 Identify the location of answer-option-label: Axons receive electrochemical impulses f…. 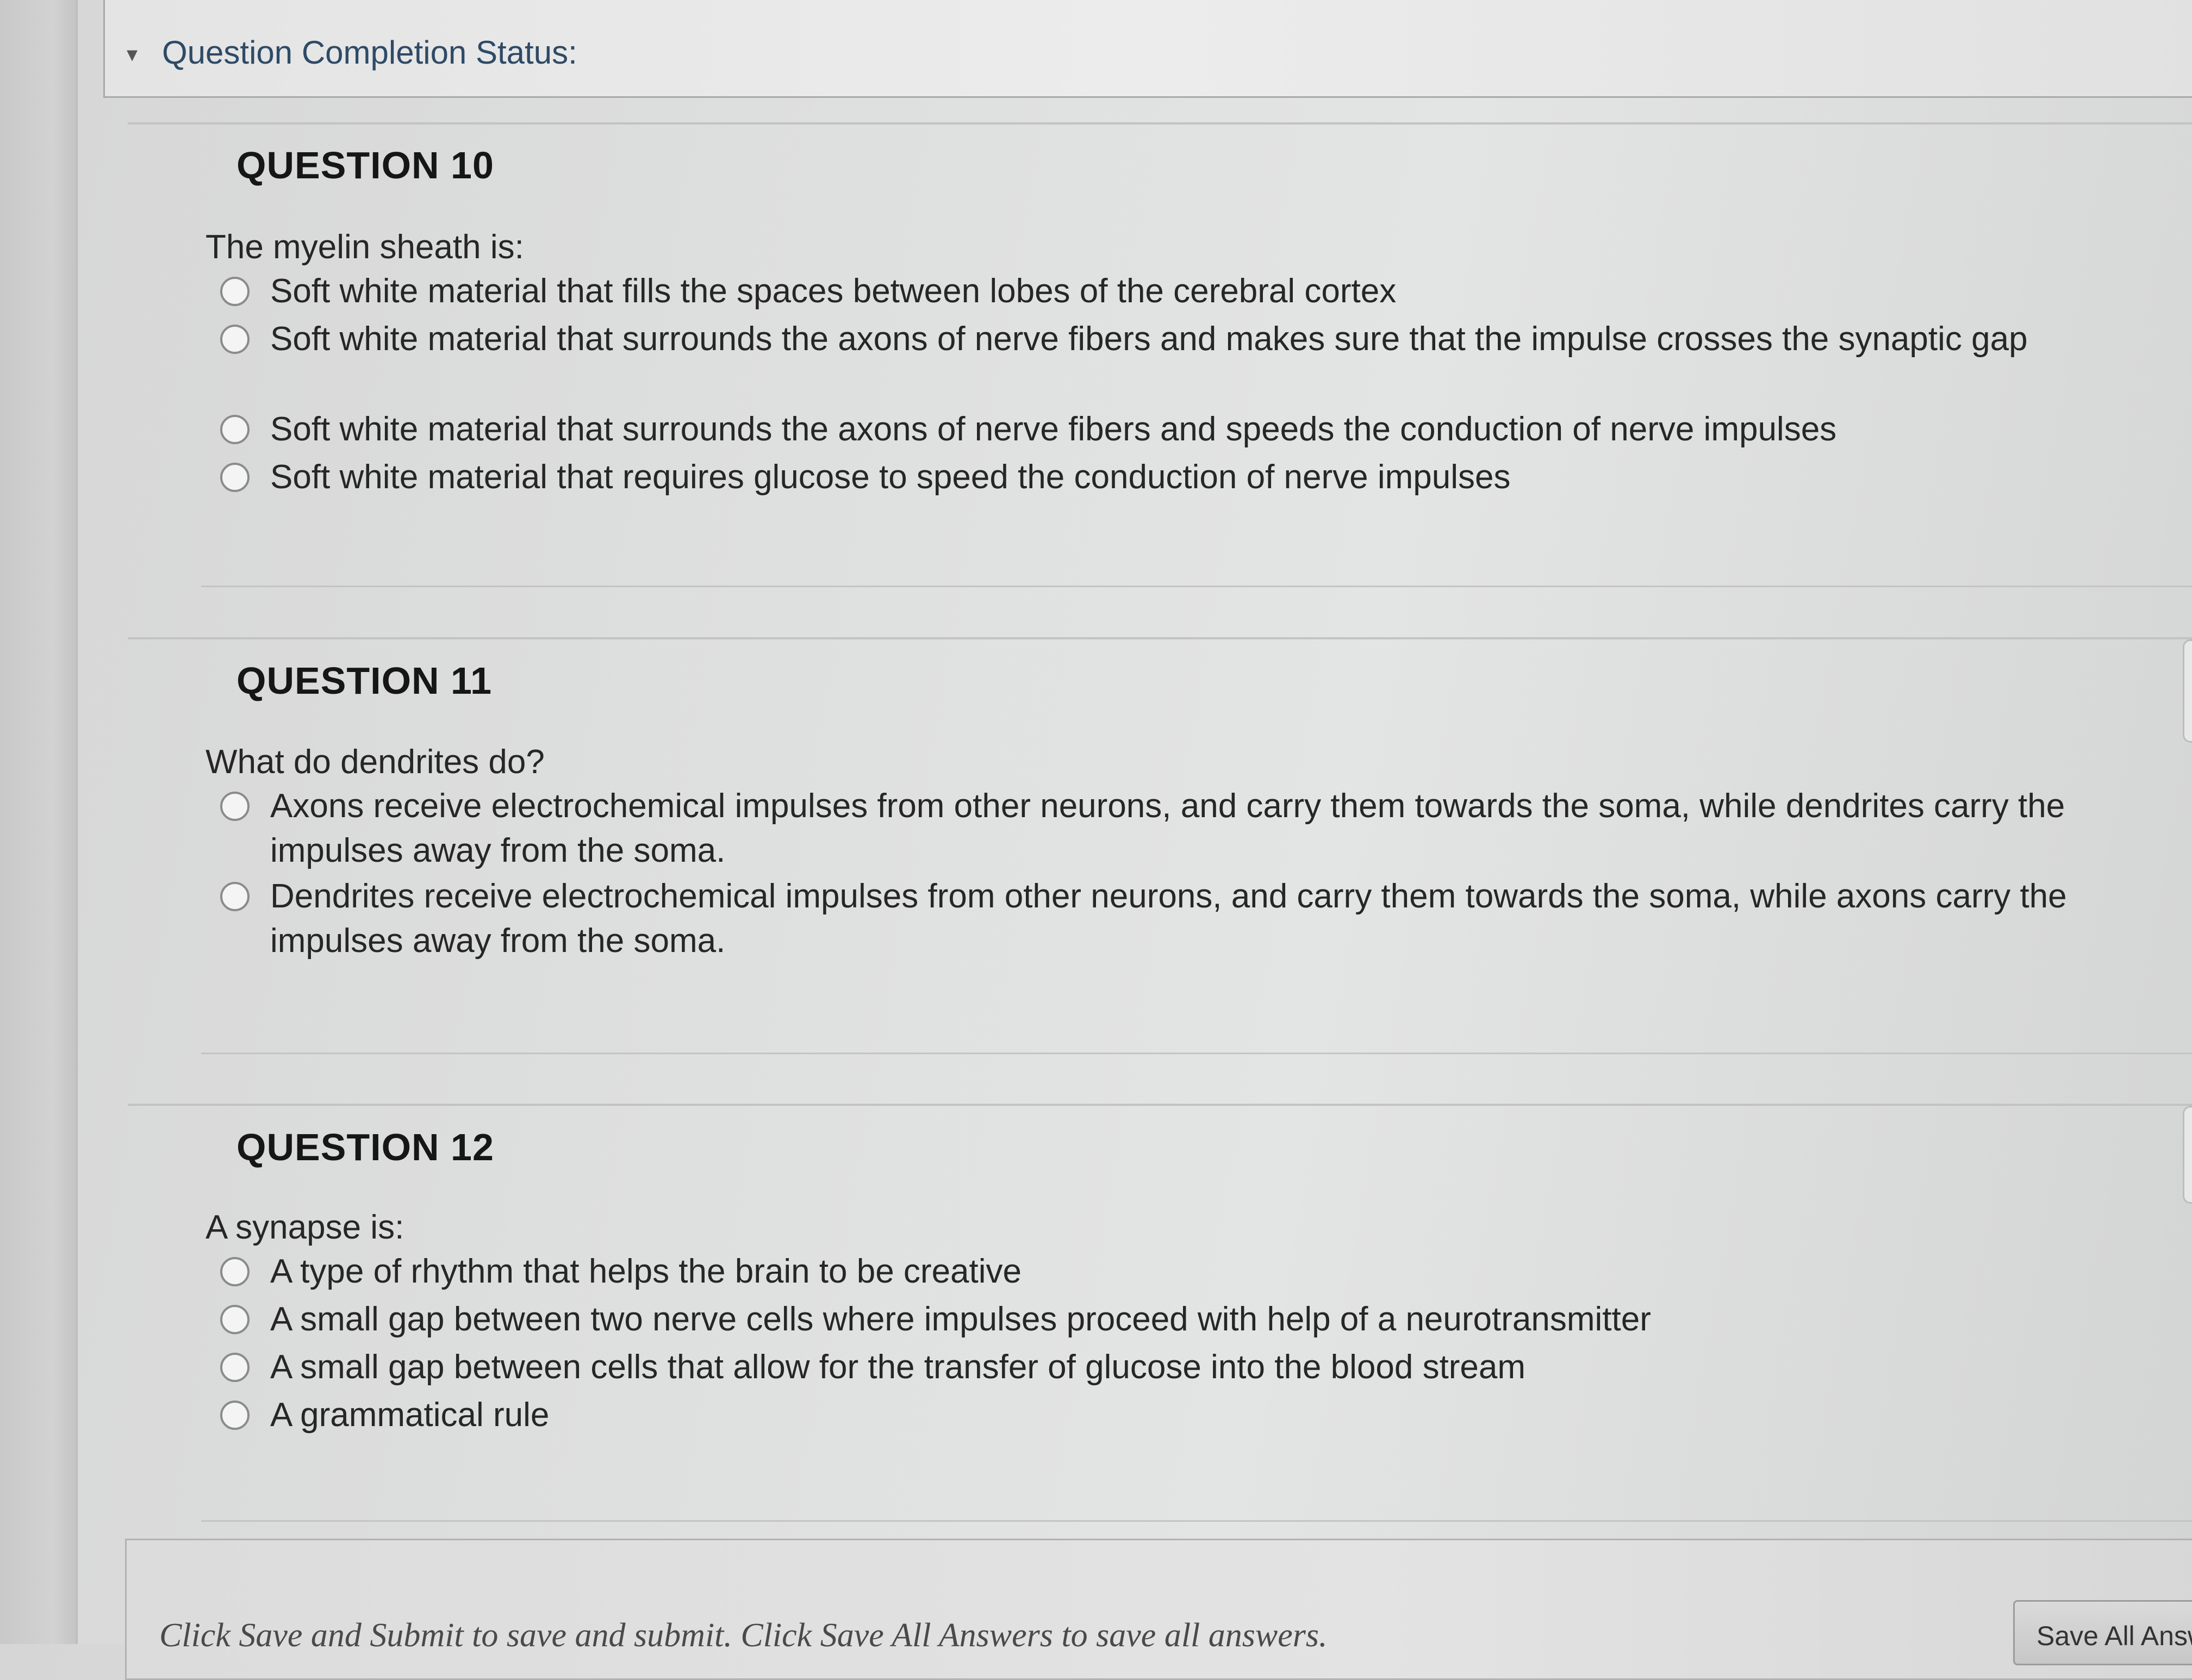
(1167, 828).